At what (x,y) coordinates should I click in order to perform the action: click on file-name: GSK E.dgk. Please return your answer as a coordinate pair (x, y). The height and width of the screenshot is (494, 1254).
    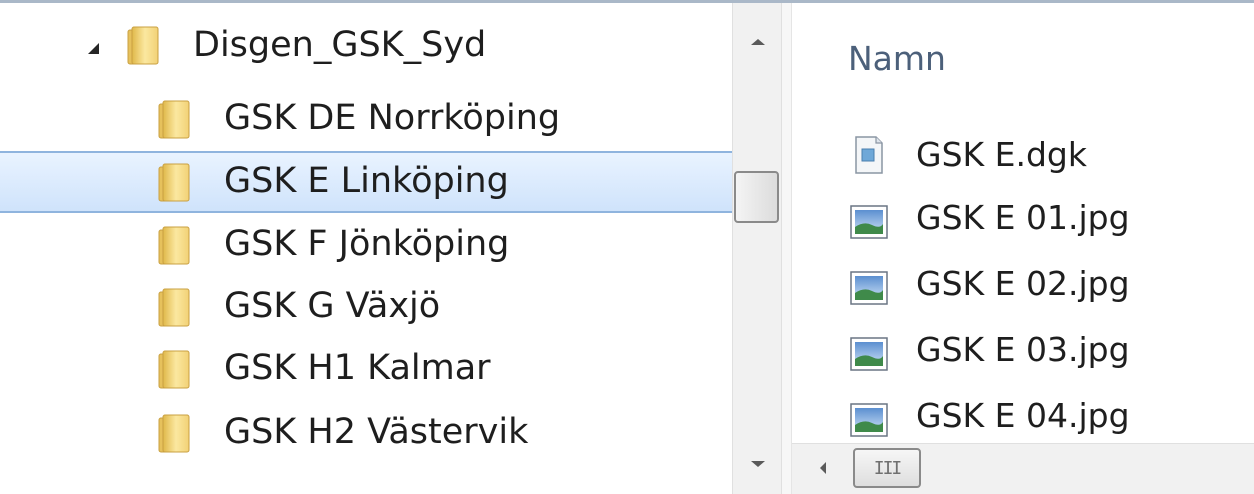
    Looking at the image, I should click on (1001, 154).